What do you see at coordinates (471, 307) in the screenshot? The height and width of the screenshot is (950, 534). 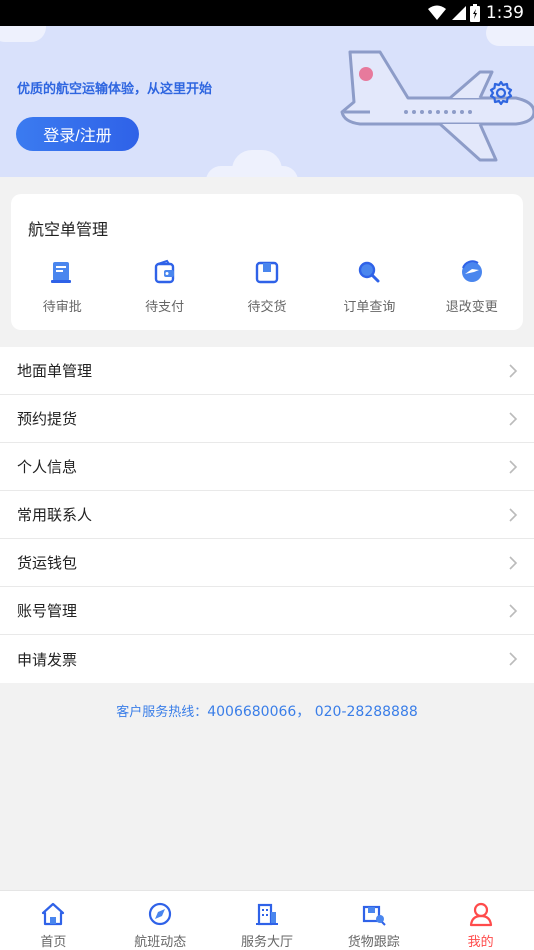 I see `refund-change-label: 退改变更` at bounding box center [471, 307].